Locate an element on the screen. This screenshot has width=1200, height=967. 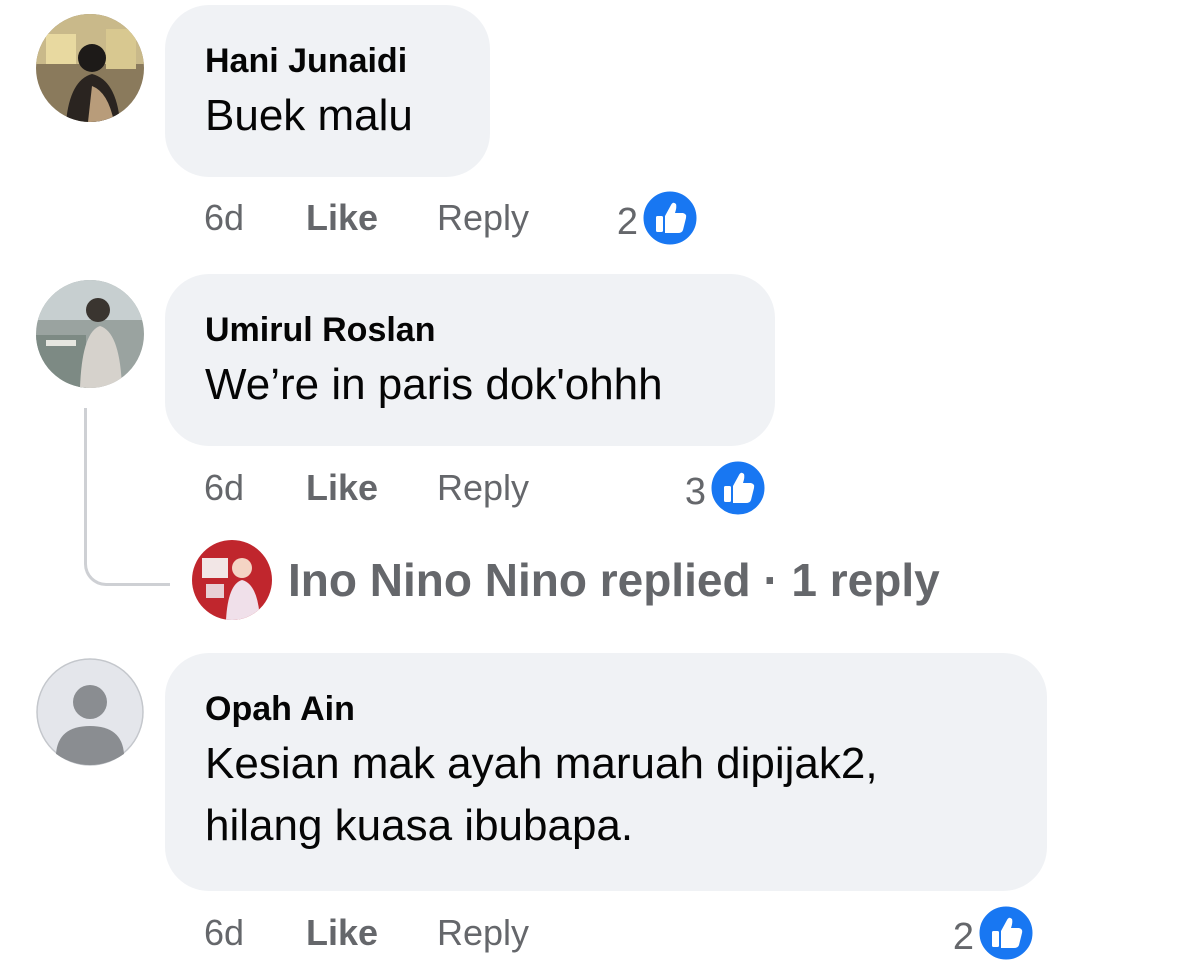
default-avatar-icon is located at coordinates (90, 712).